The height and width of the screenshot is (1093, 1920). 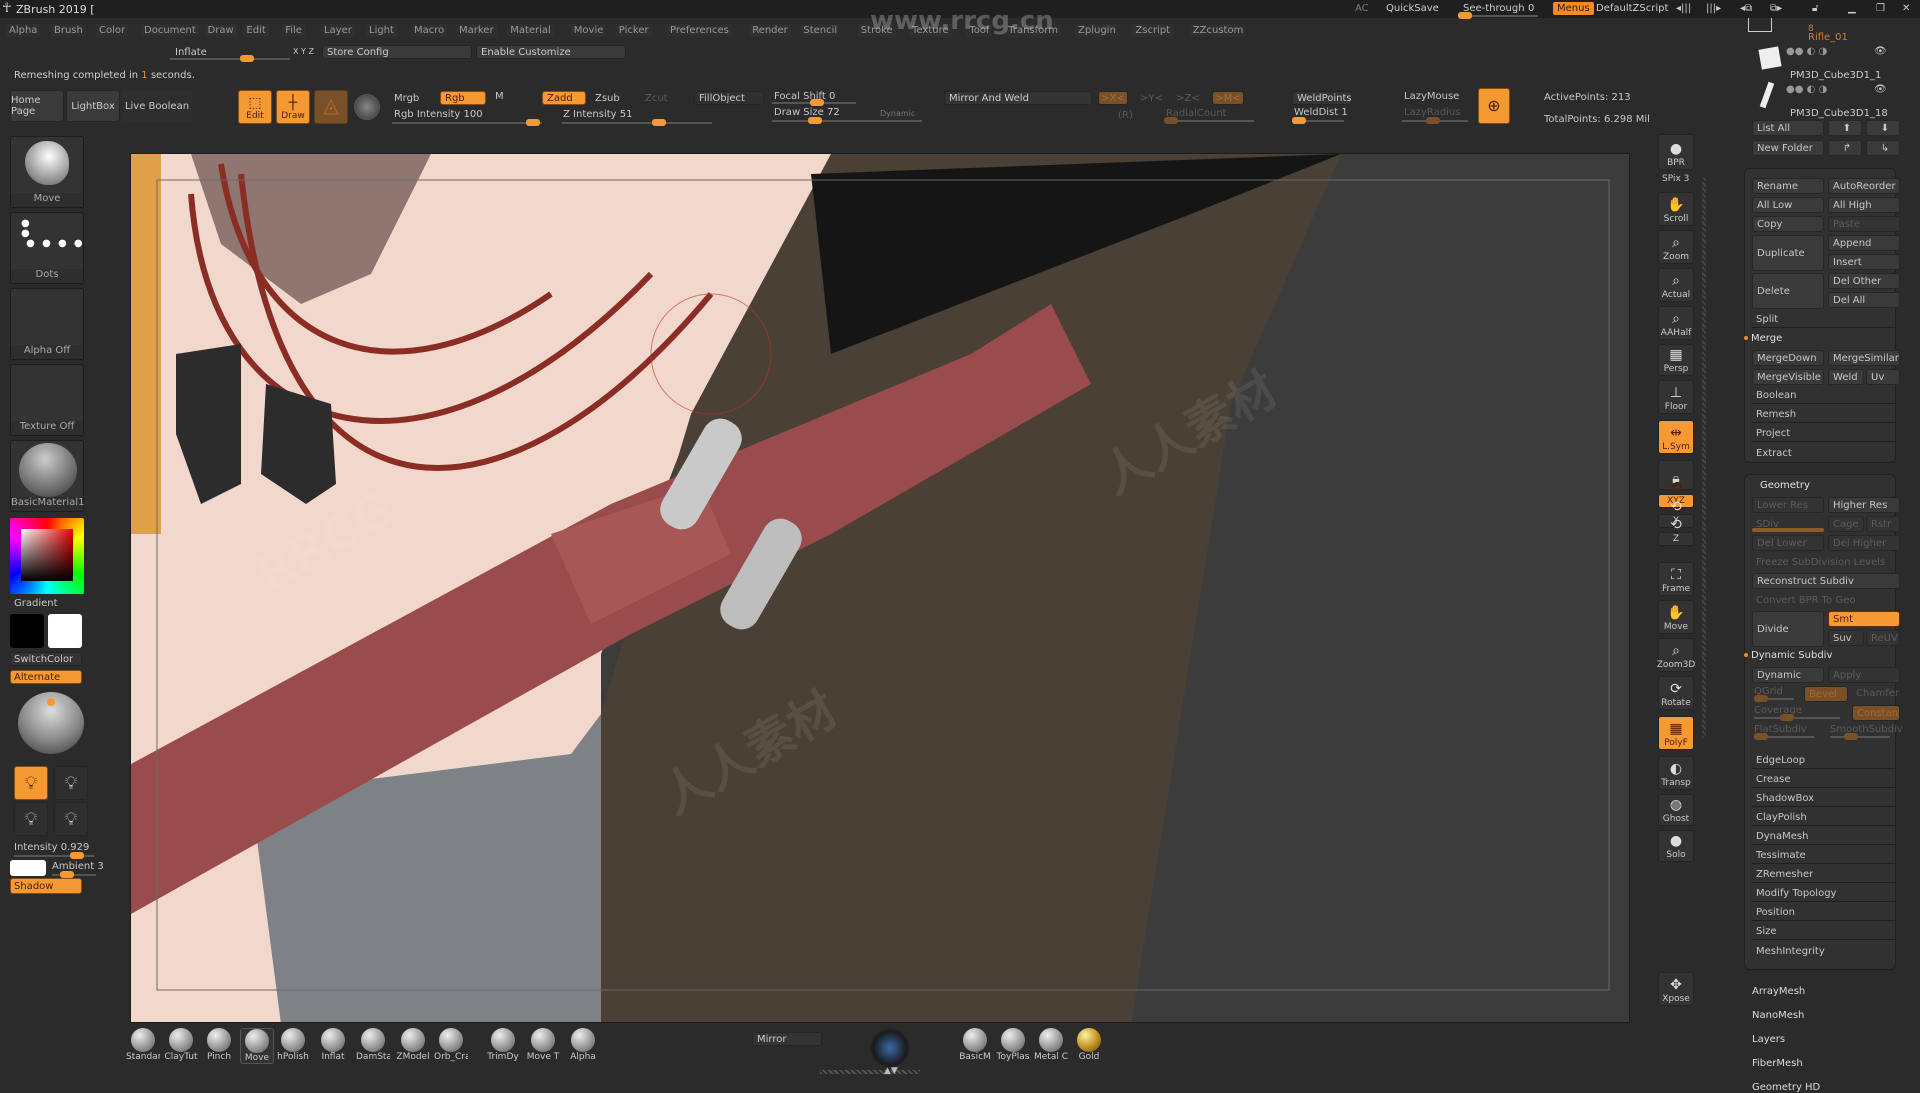 I want to click on menu-brush: Brush, so click(x=68, y=30).